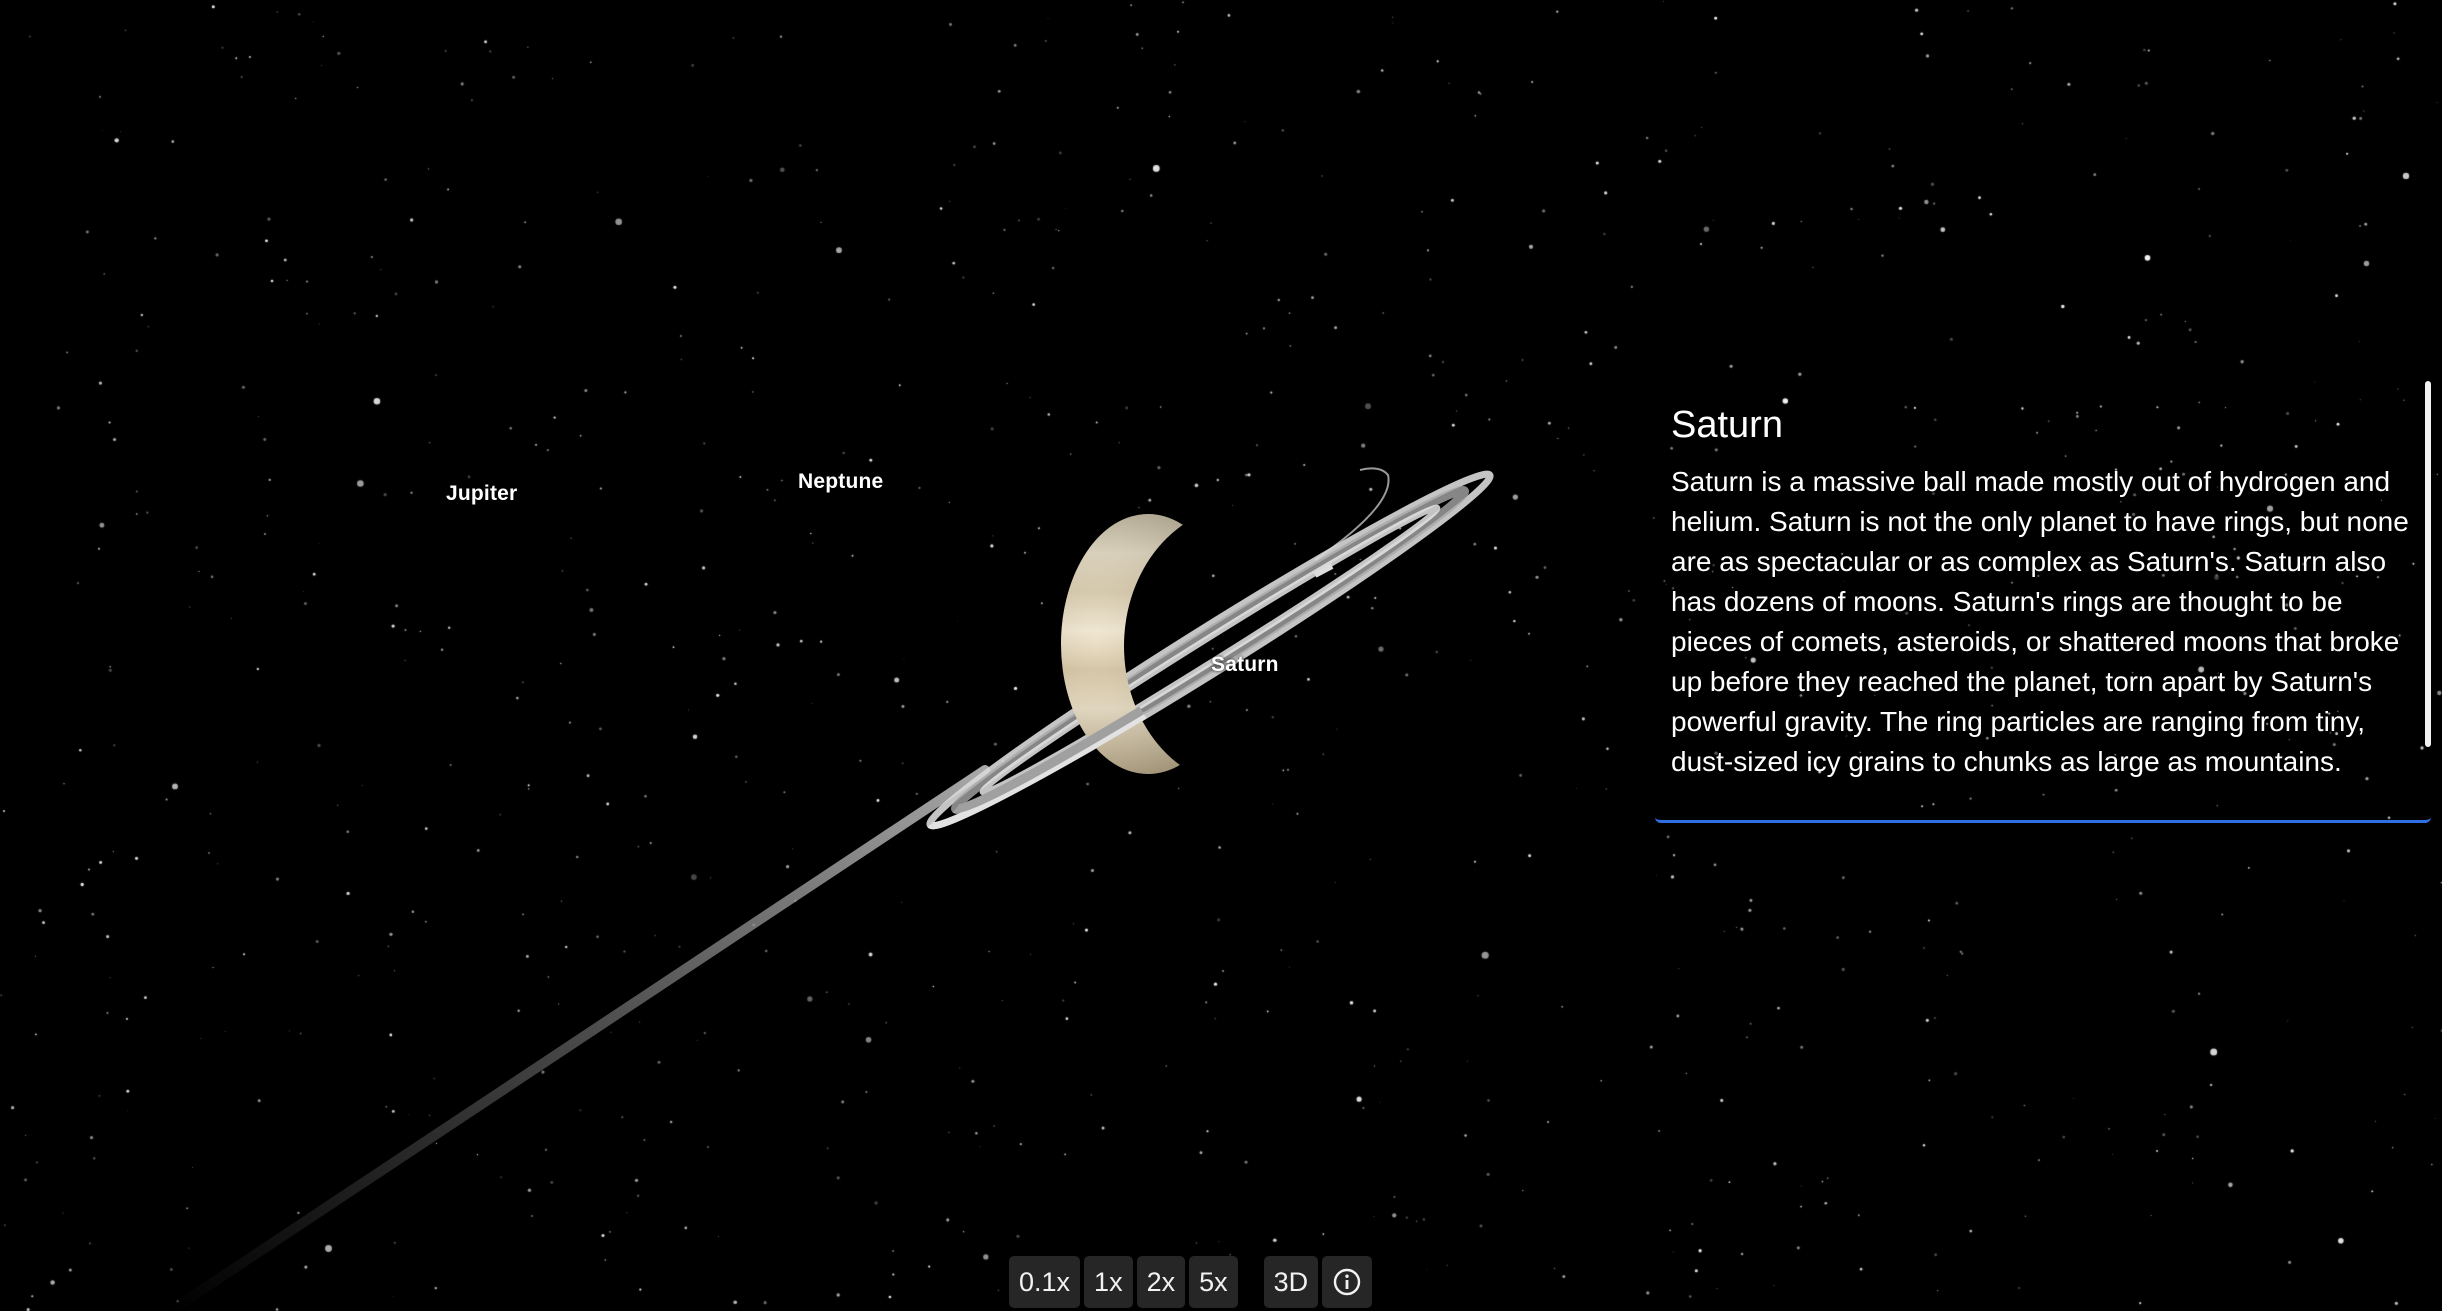  Describe the element at coordinates (481, 494) in the screenshot. I see `planet-label-jupiter: Jupiter` at that location.